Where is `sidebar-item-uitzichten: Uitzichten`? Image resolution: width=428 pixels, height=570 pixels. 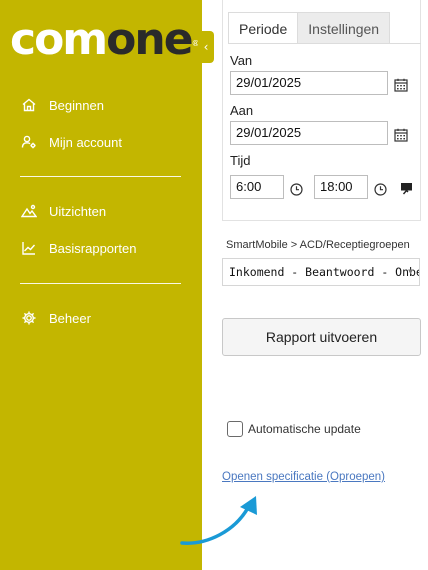
sidebar-item-uitzichten: Uitzichten is located at coordinates (63, 211).